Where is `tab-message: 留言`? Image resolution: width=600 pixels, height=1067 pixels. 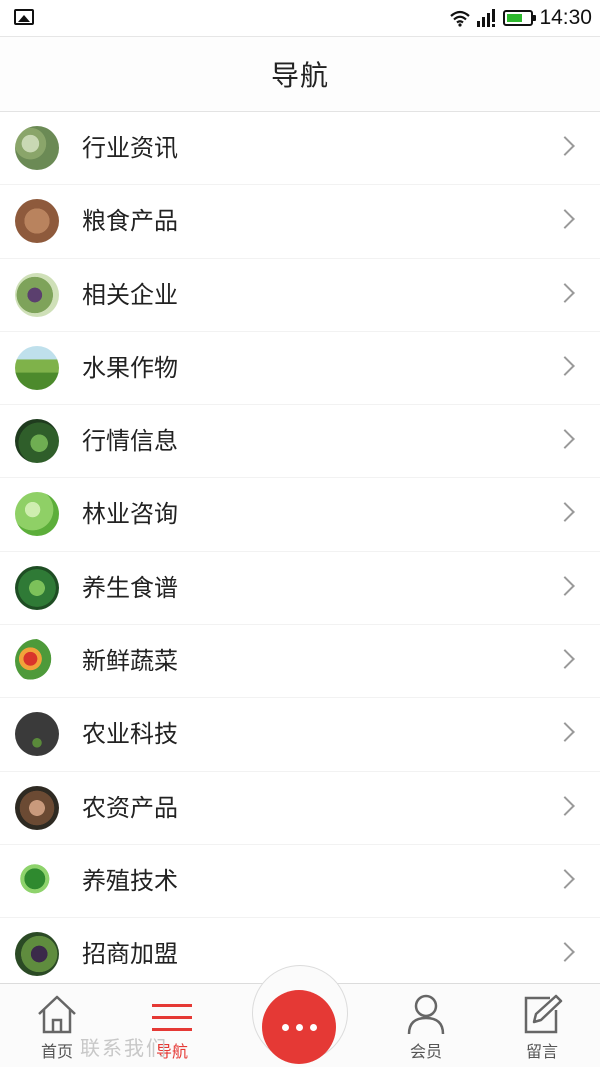
tab-message: 留言 is located at coordinates (542, 1025).